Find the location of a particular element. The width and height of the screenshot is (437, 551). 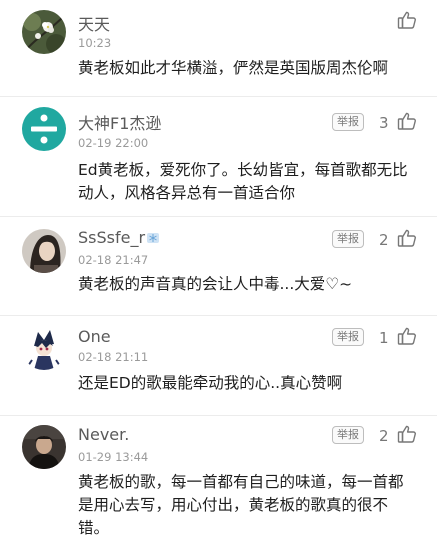

like-count: 3 is located at coordinates (384, 123).